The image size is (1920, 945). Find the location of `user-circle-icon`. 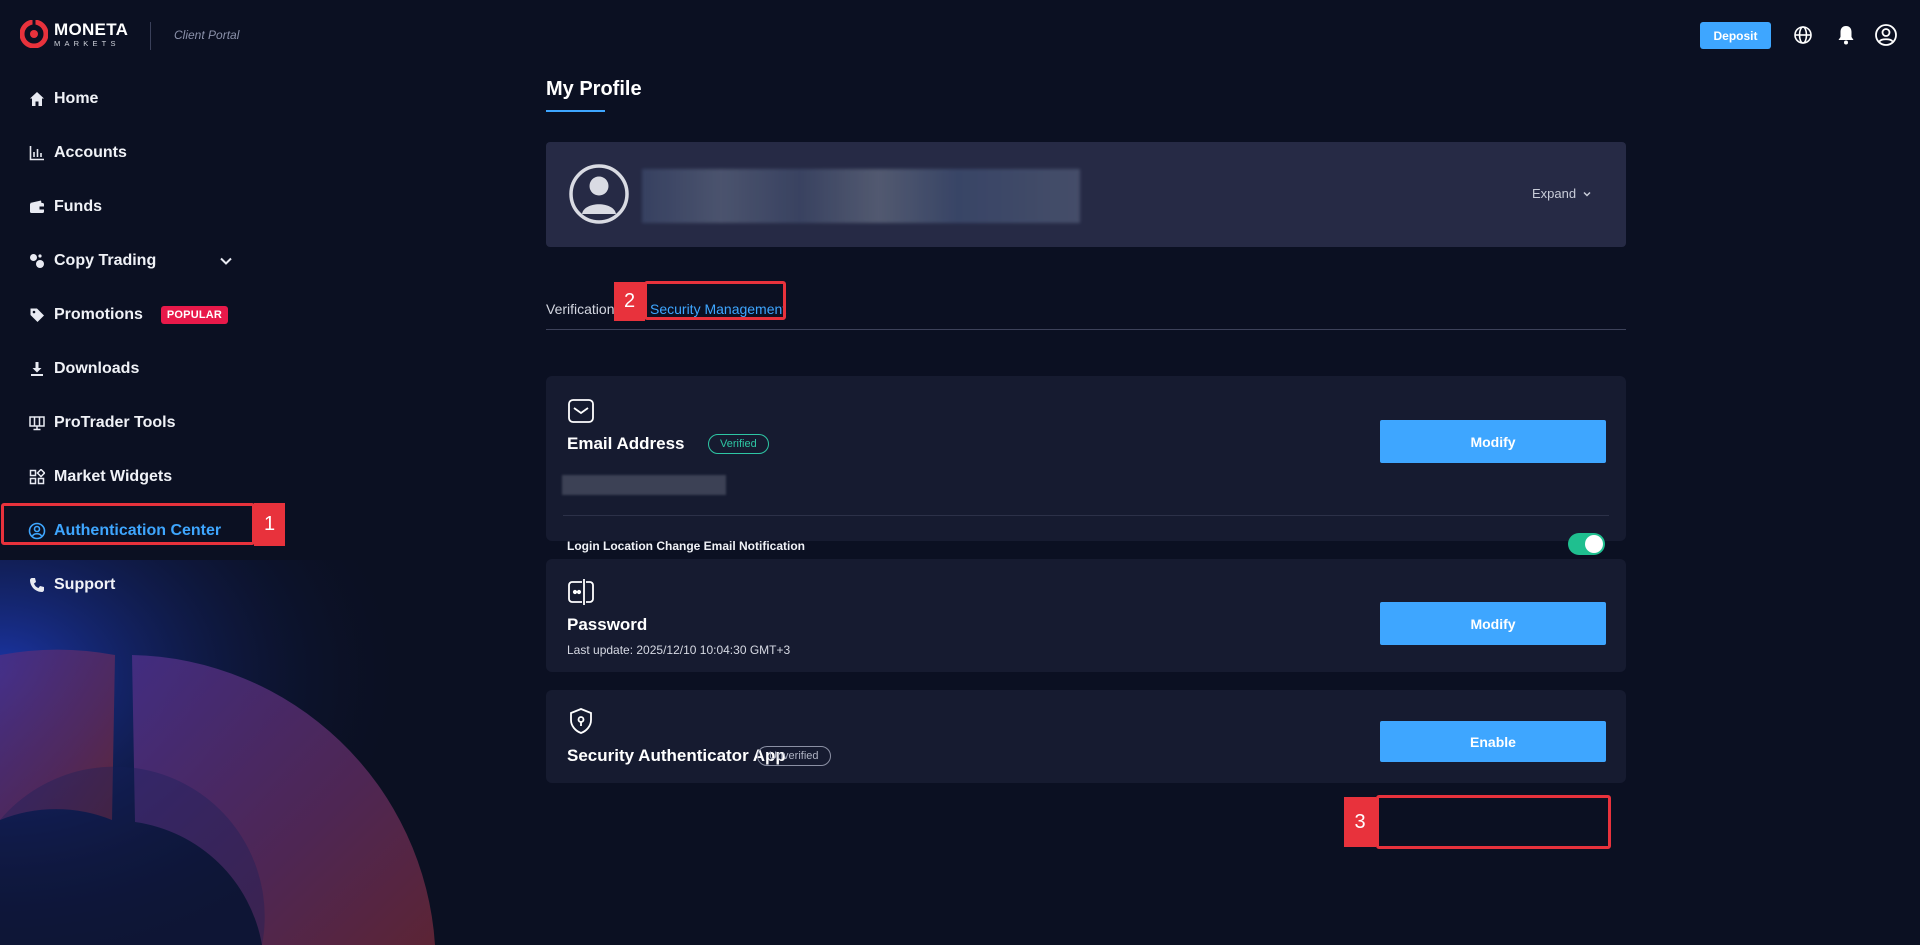

user-circle-icon is located at coordinates (1886, 35).